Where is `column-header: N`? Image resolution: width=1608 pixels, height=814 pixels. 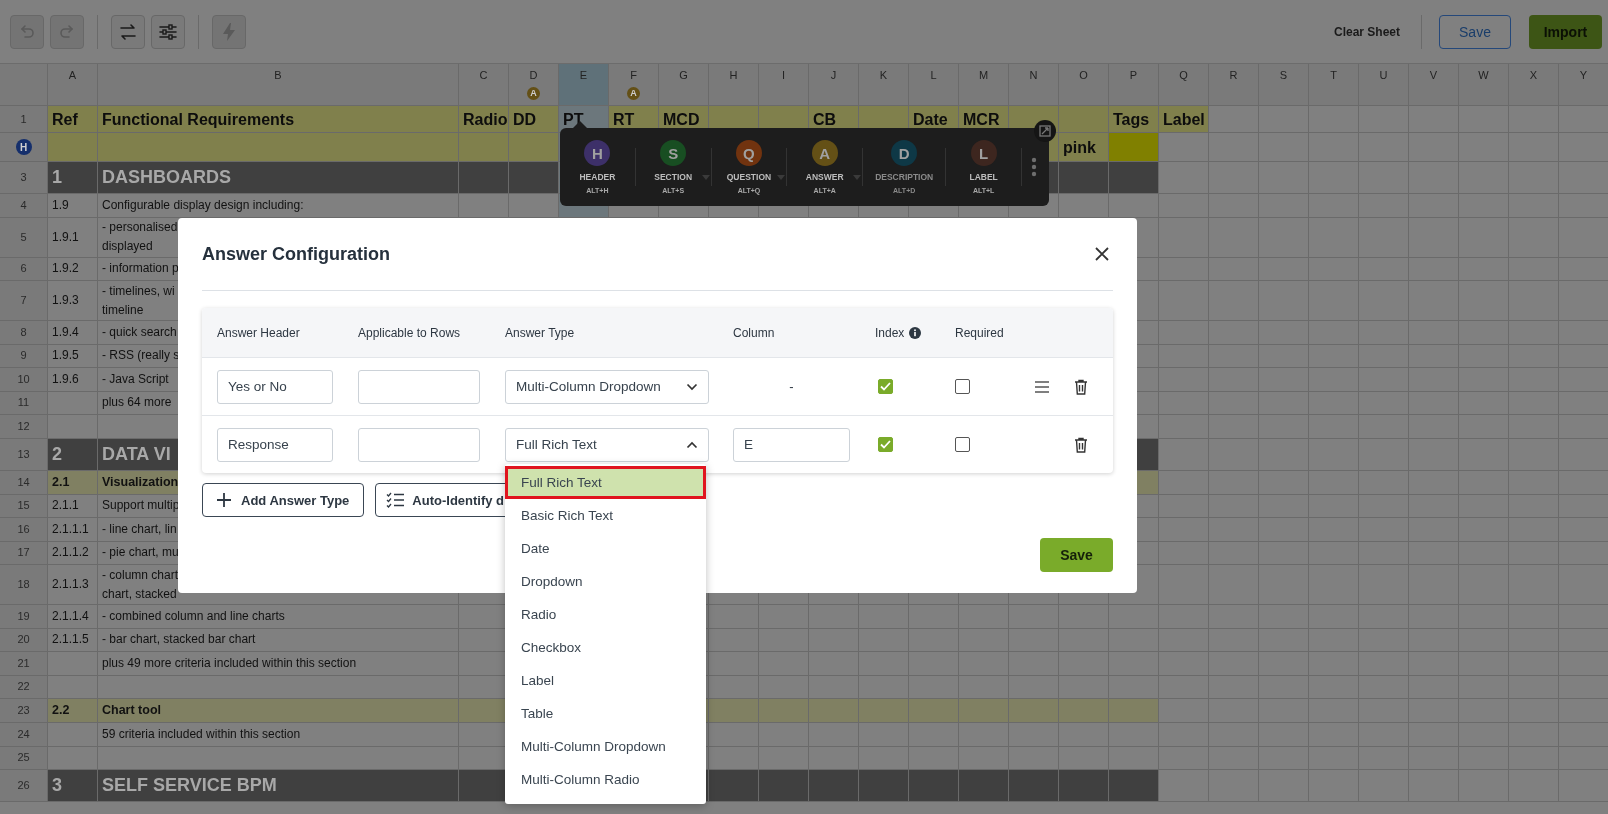 column-header: N is located at coordinates (1034, 85).